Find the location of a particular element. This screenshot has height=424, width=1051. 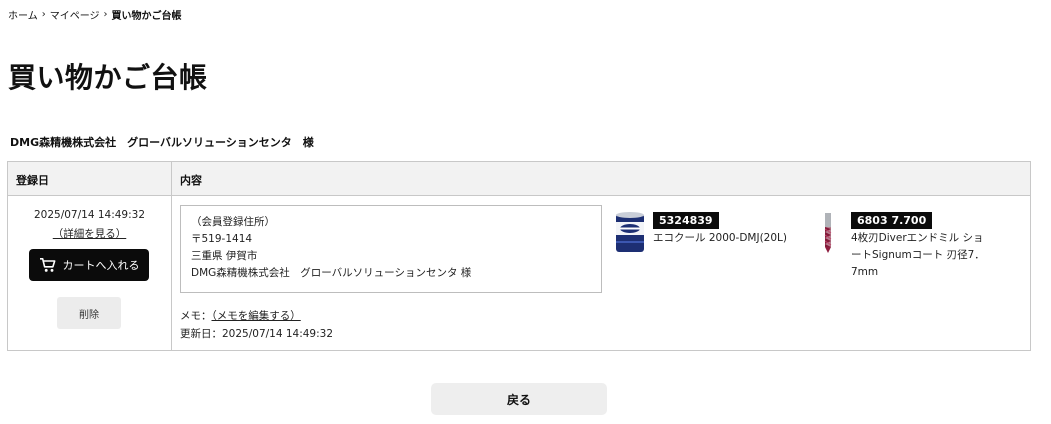

view-details-link: （詳細を見る） is located at coordinates (90, 234).